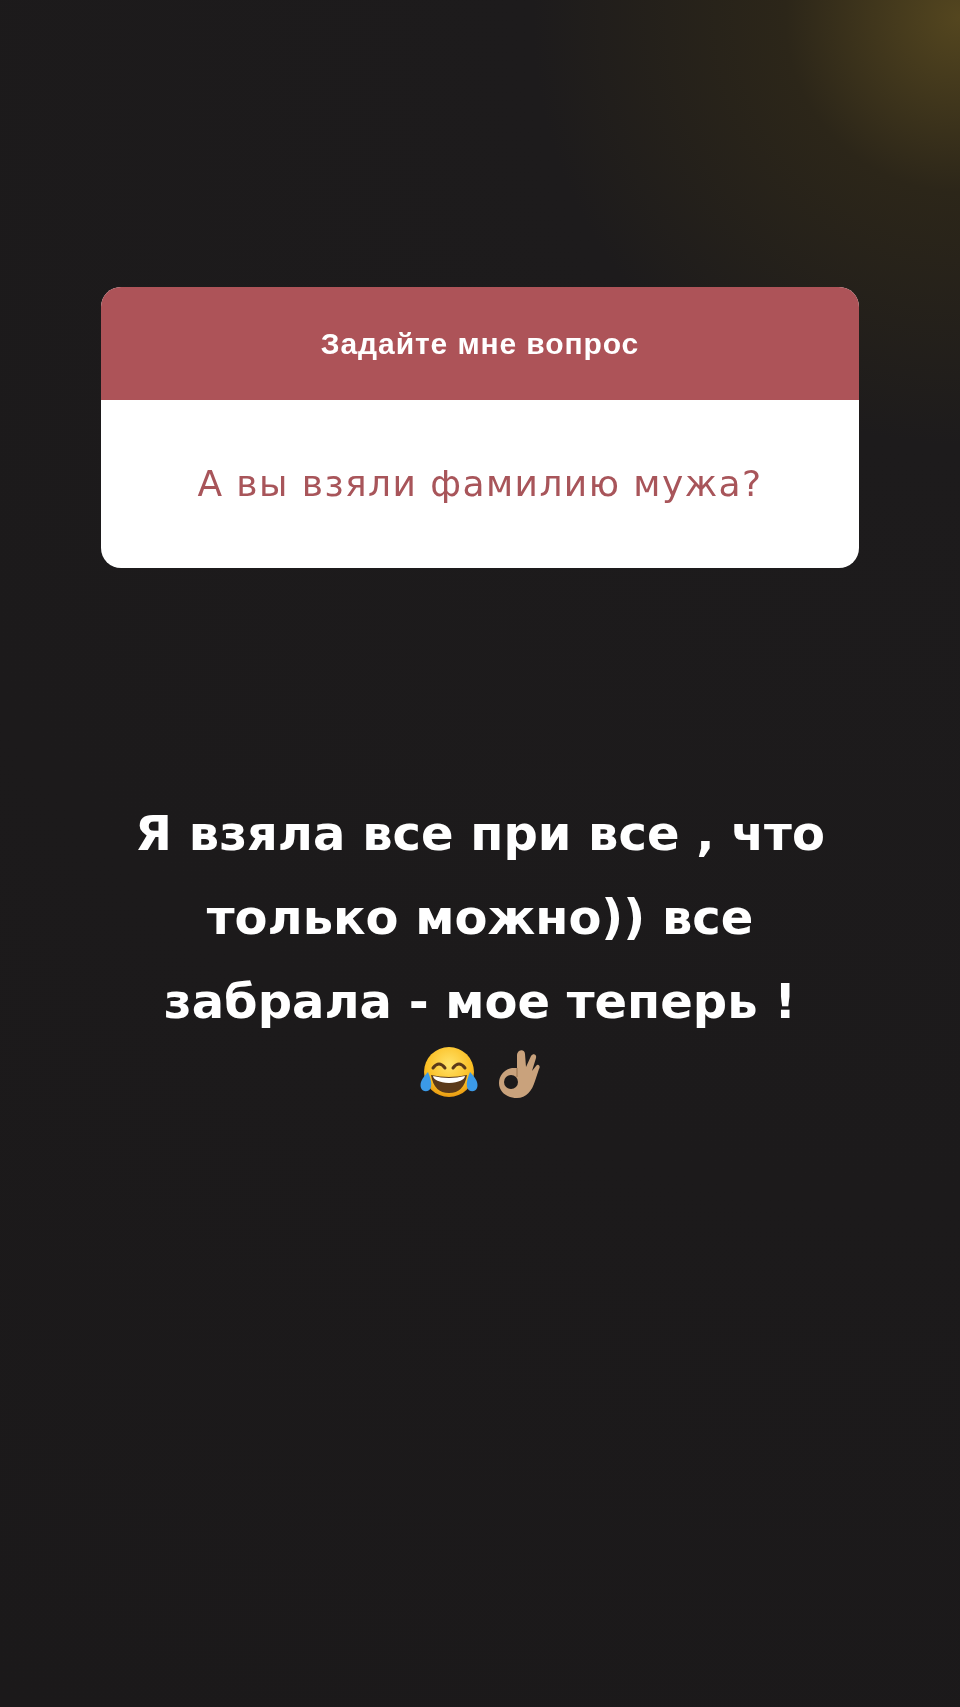 Image resolution: width=960 pixels, height=1707 pixels. Describe the element at coordinates (480, 917) in the screenshot. I see `answer-text: Я взяла все при все , что только можно)) все забрала - мое теперь !` at that location.